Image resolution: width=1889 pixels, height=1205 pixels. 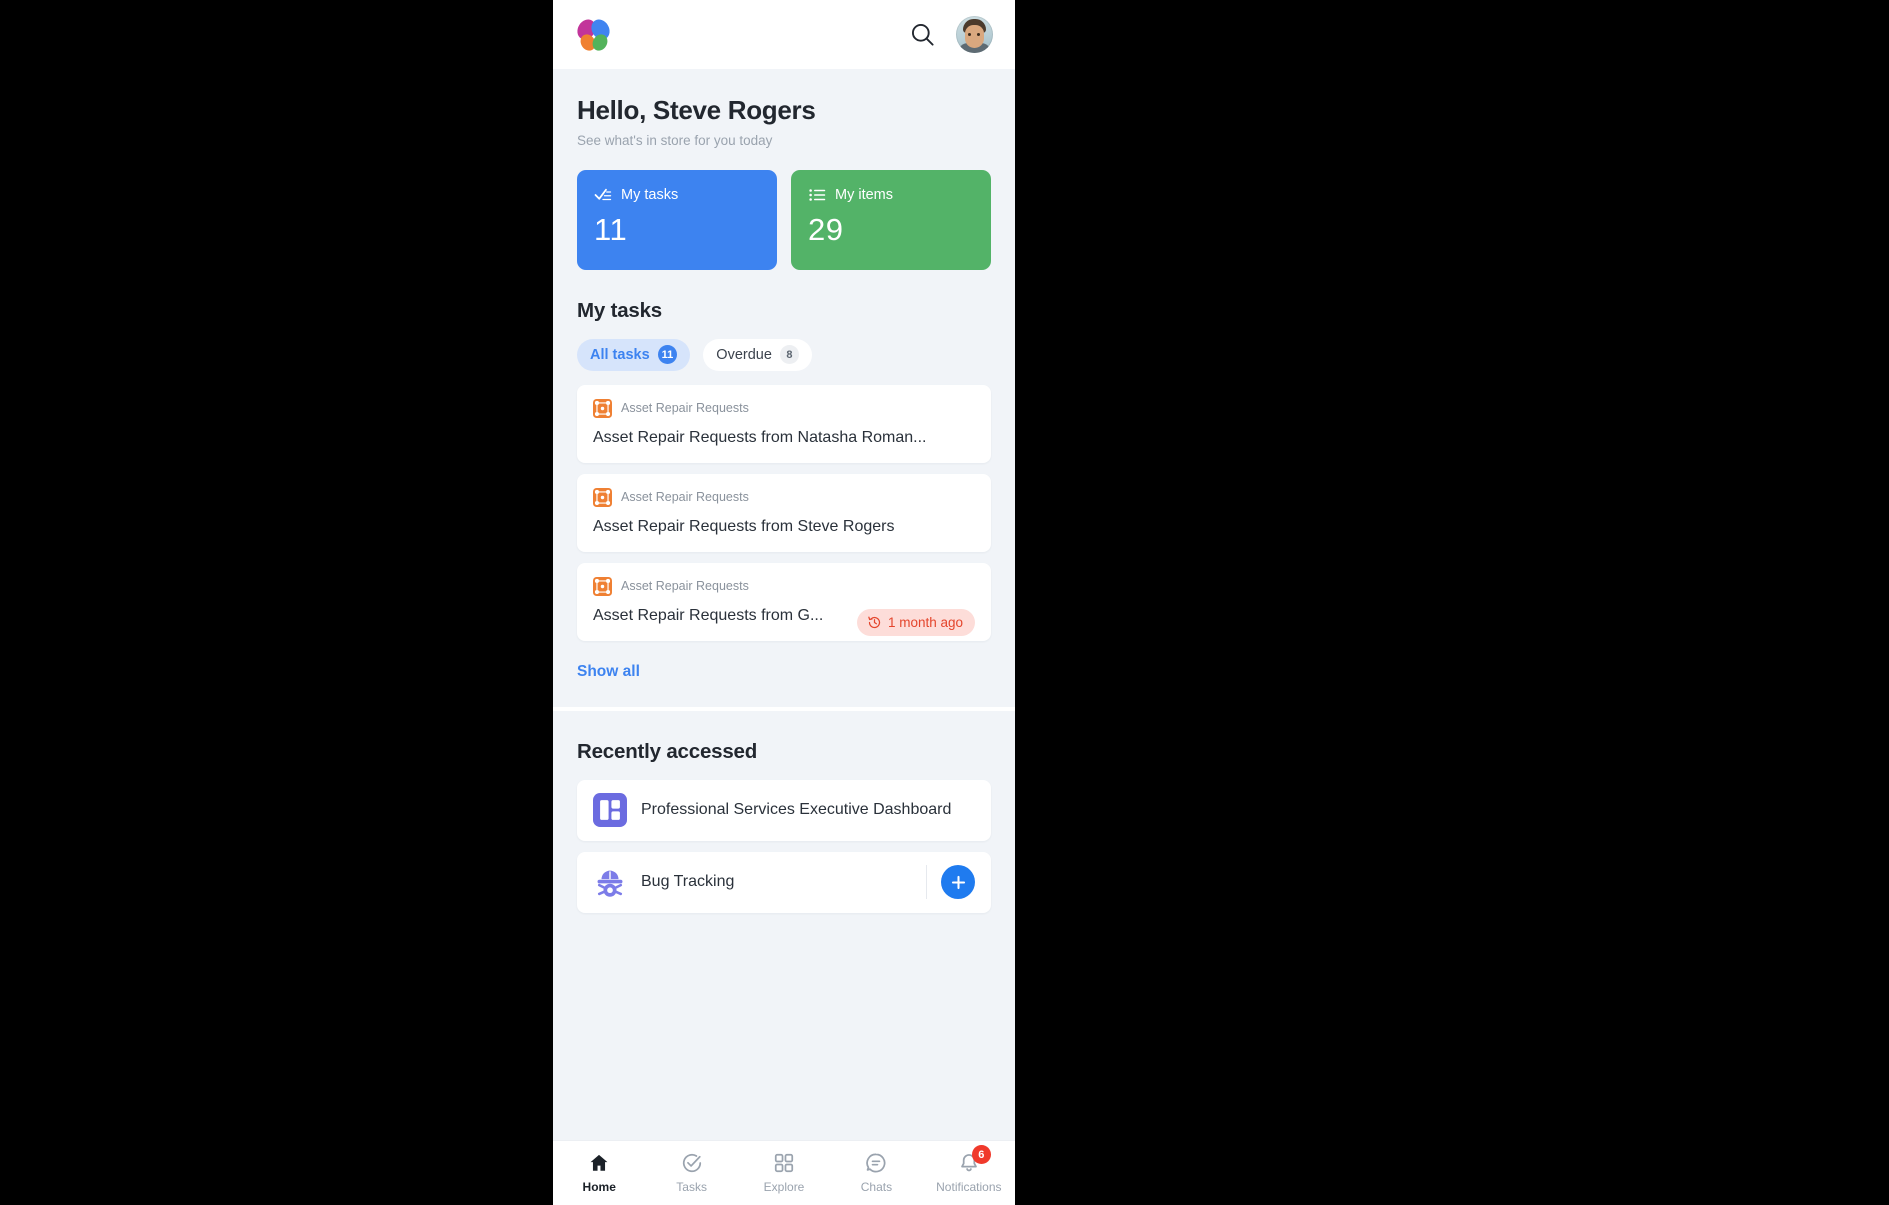 I want to click on overdue-text: 1 month ago, so click(x=925, y=622).